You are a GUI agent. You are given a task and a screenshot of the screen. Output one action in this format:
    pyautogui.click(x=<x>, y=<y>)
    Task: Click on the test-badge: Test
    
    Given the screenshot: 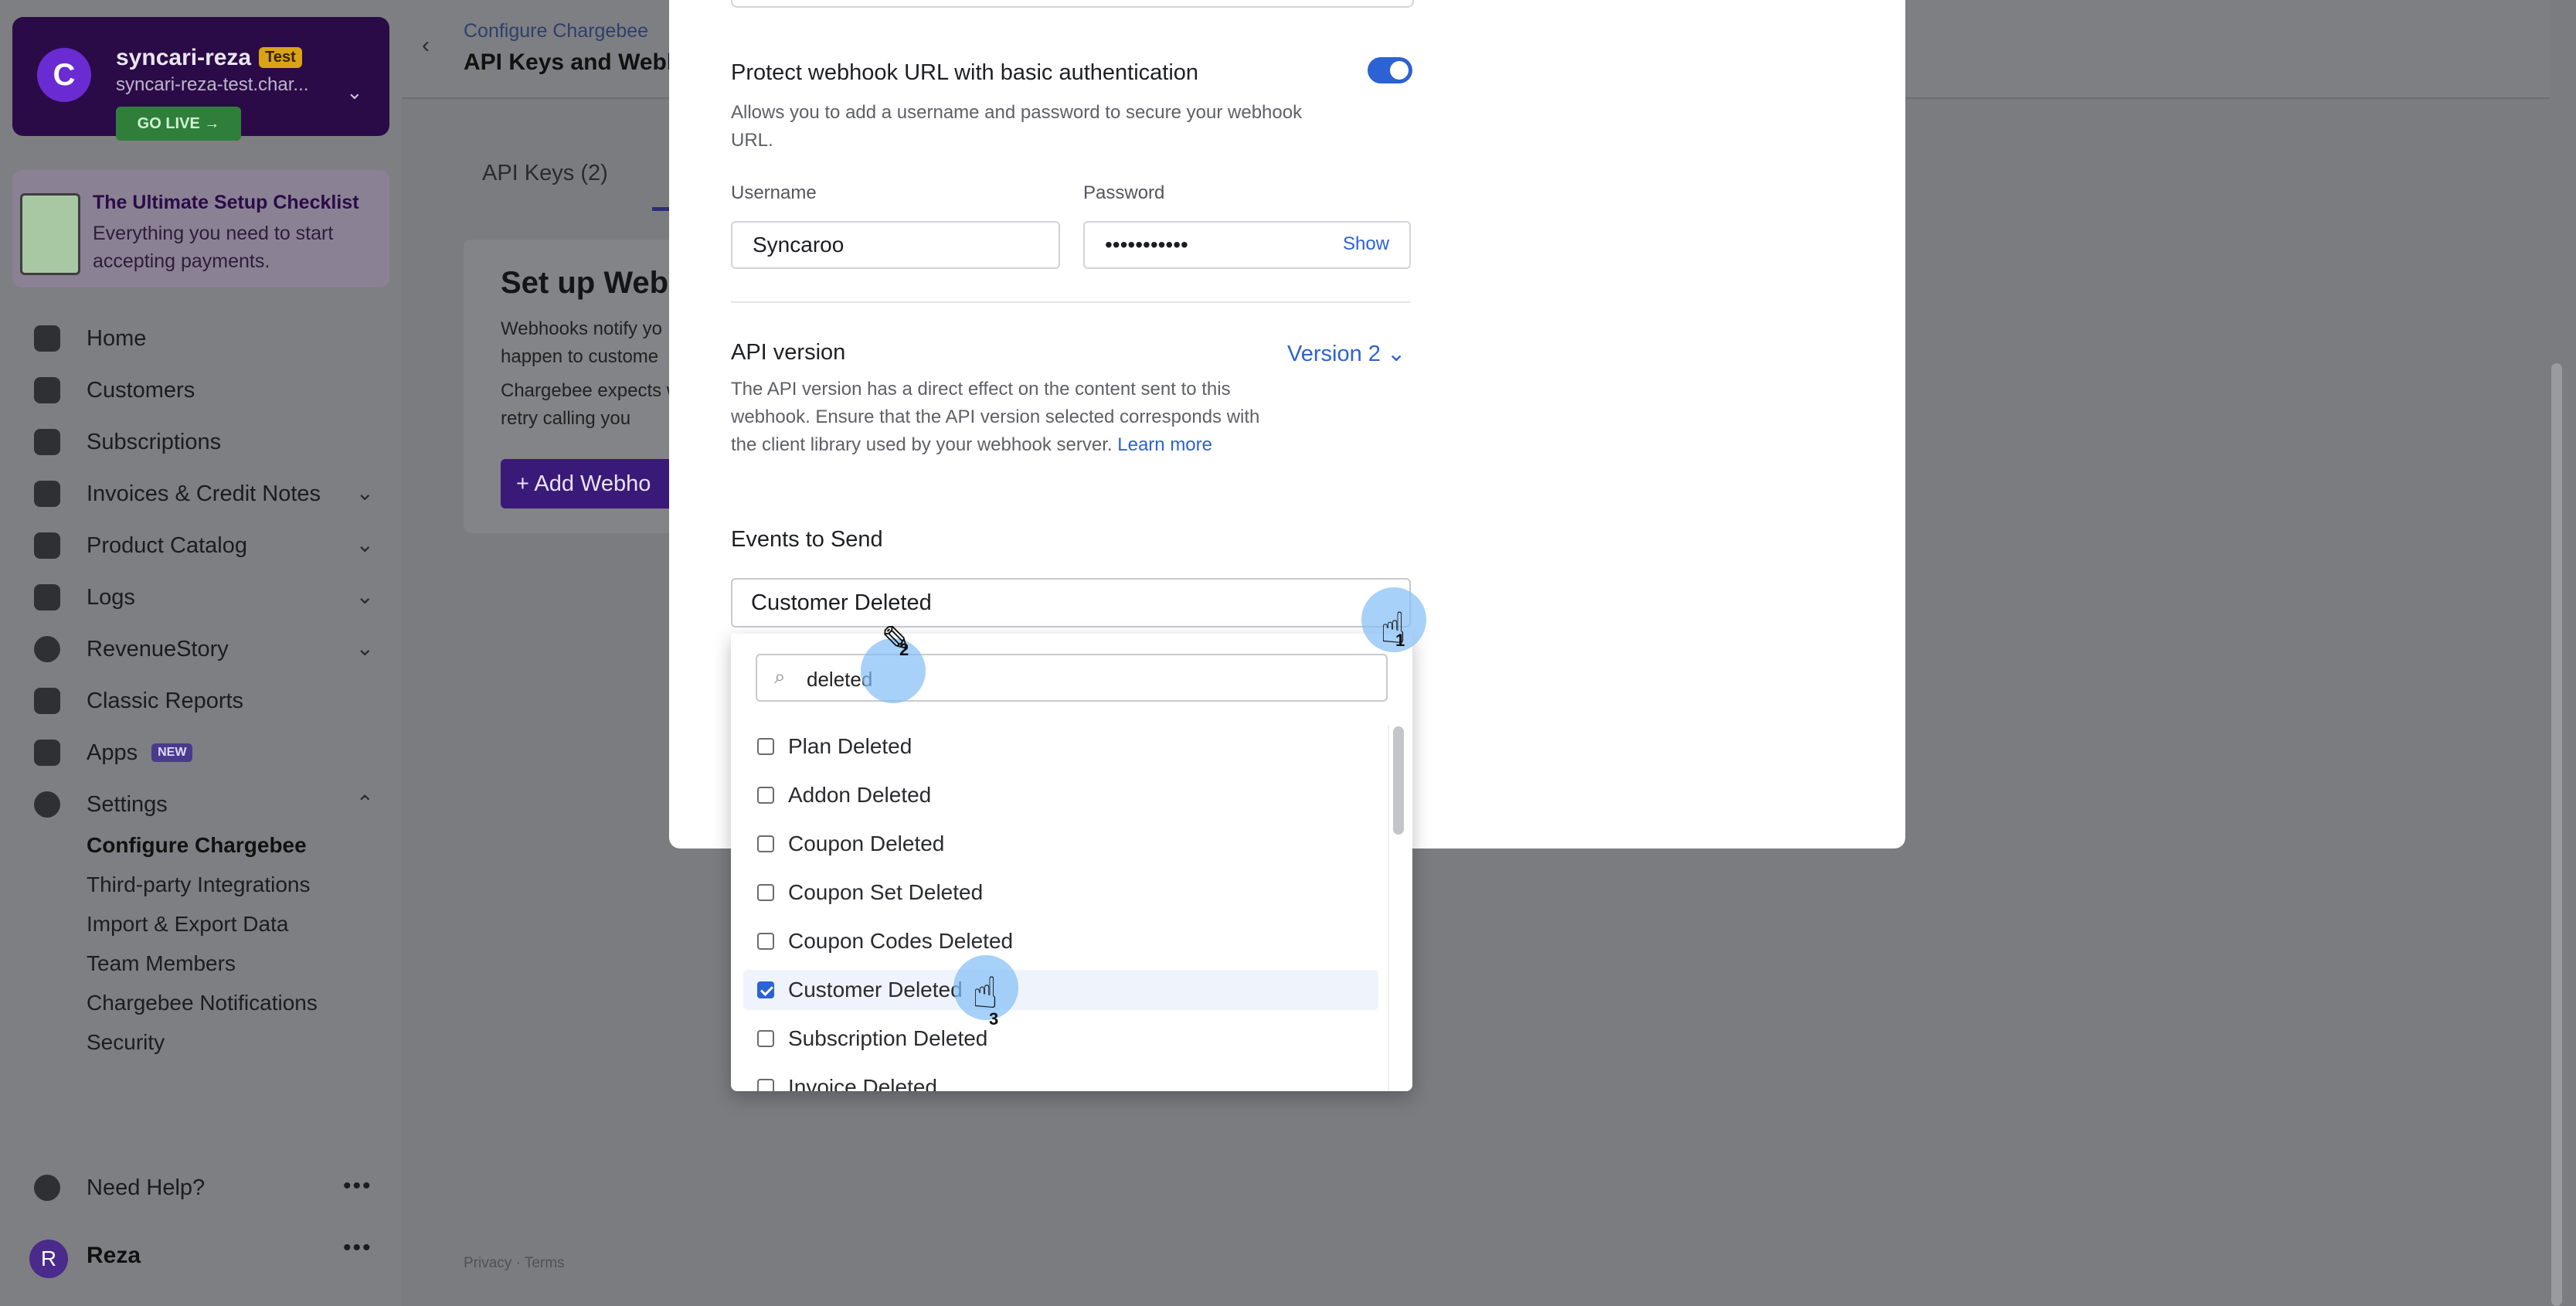 What is the action you would take?
    pyautogui.click(x=280, y=57)
    